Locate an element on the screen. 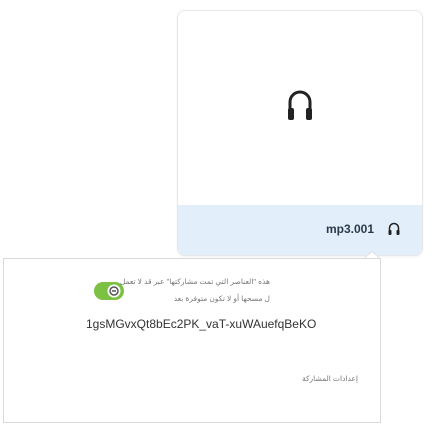  file-name: mp3.001 is located at coordinates (349, 229).